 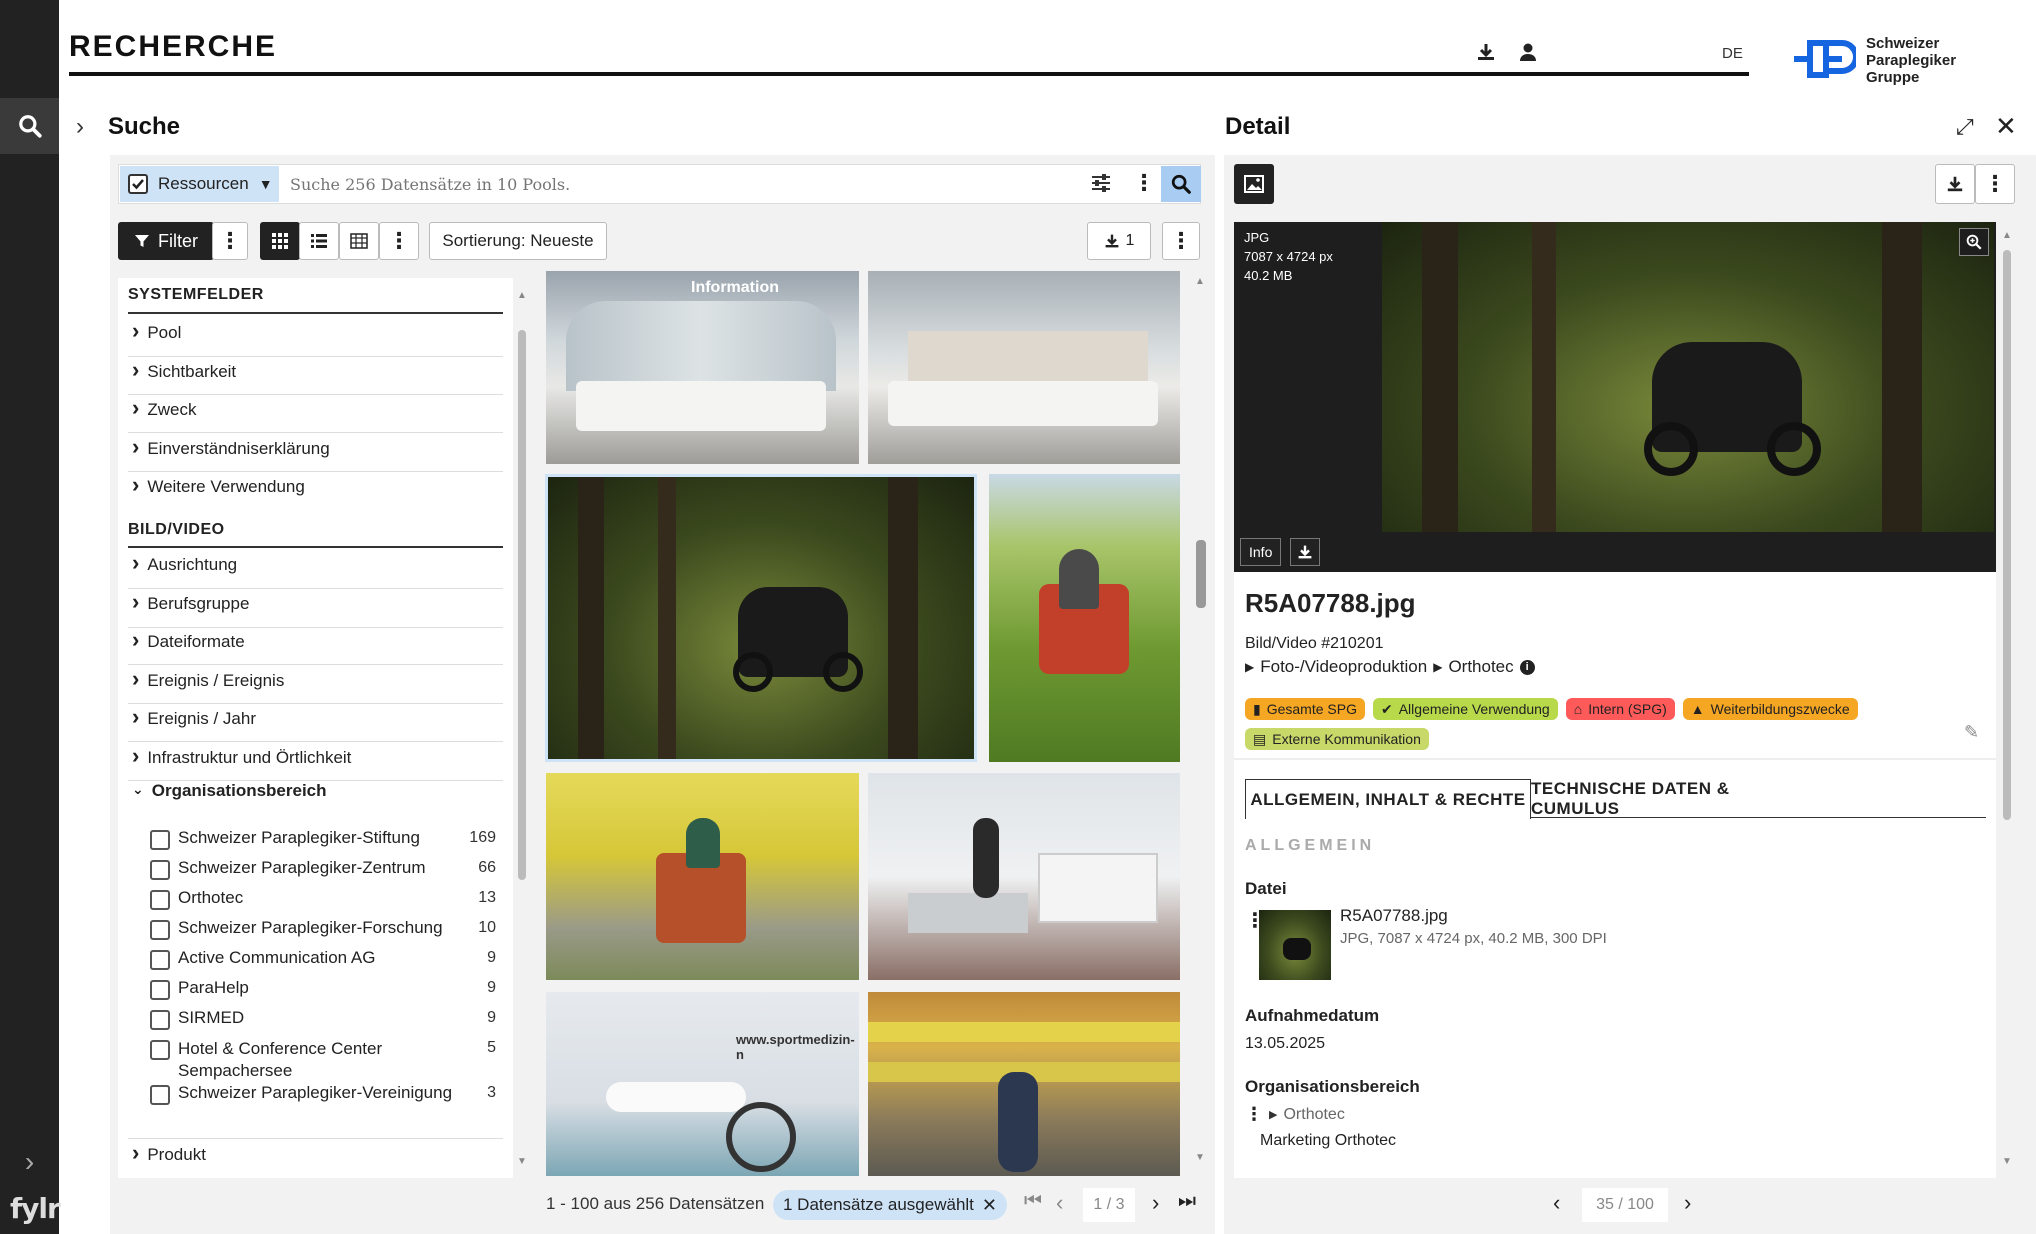 I want to click on chevron-down-icon: ▼, so click(x=265, y=184).